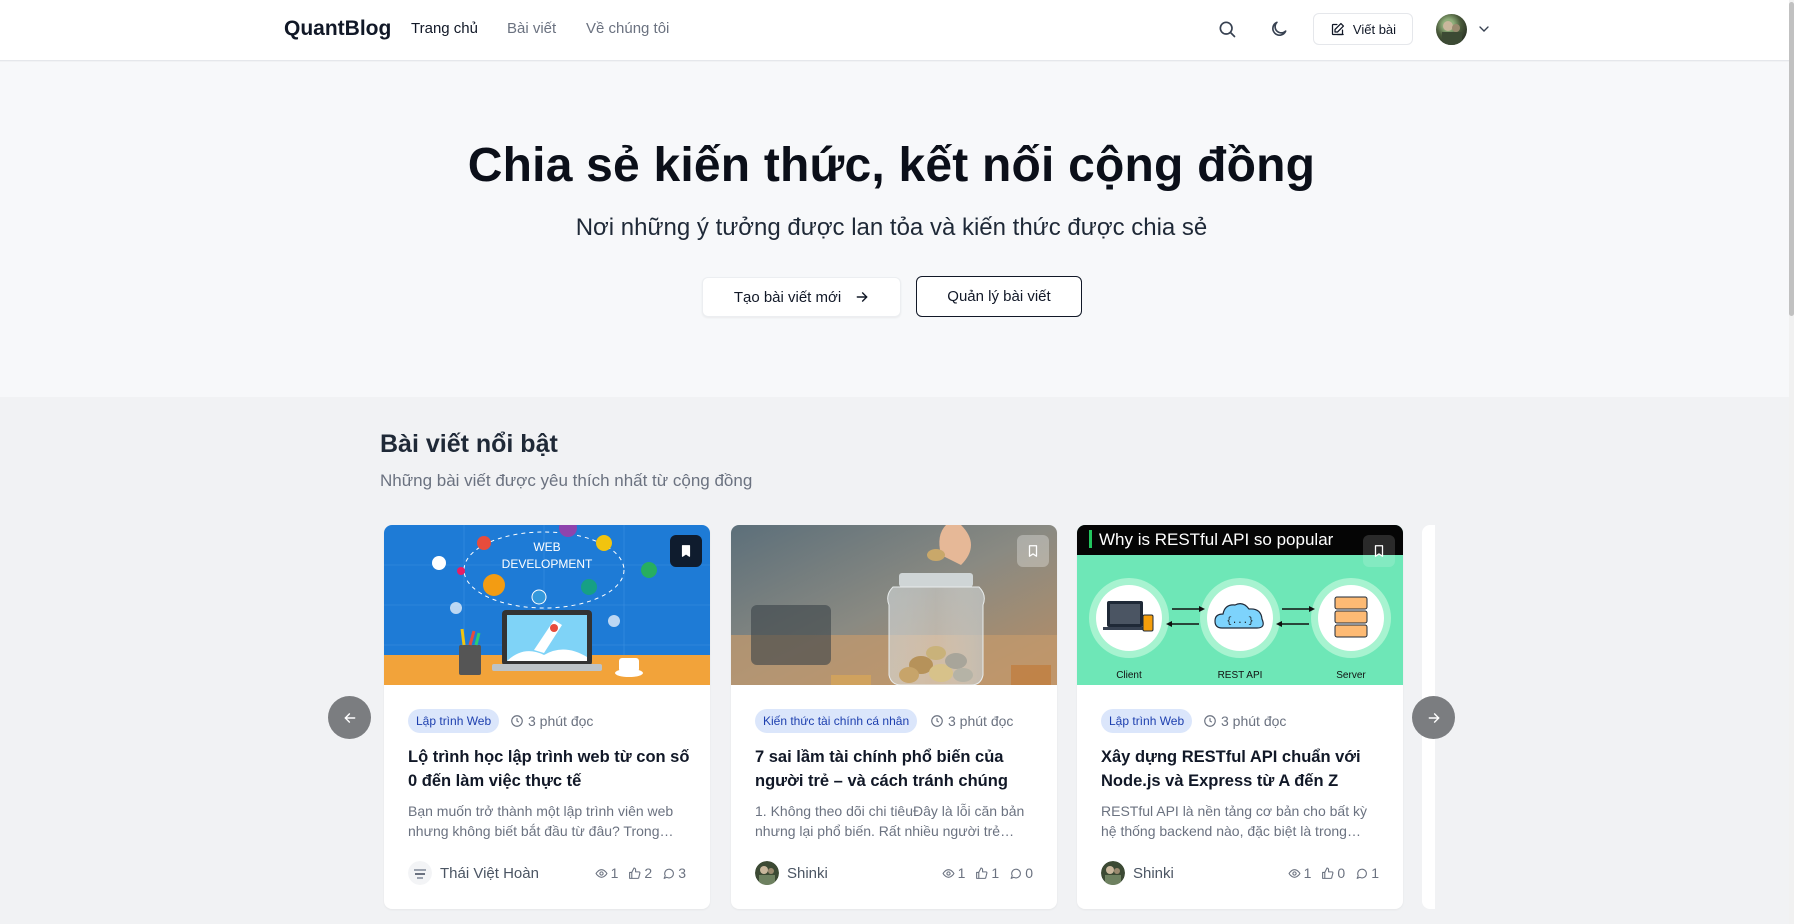 This screenshot has height=924, width=1794. What do you see at coordinates (891, 165) in the screenshot?
I see `hero-title: Chia sẻ kiến thức, kết nối cộng đồng` at bounding box center [891, 165].